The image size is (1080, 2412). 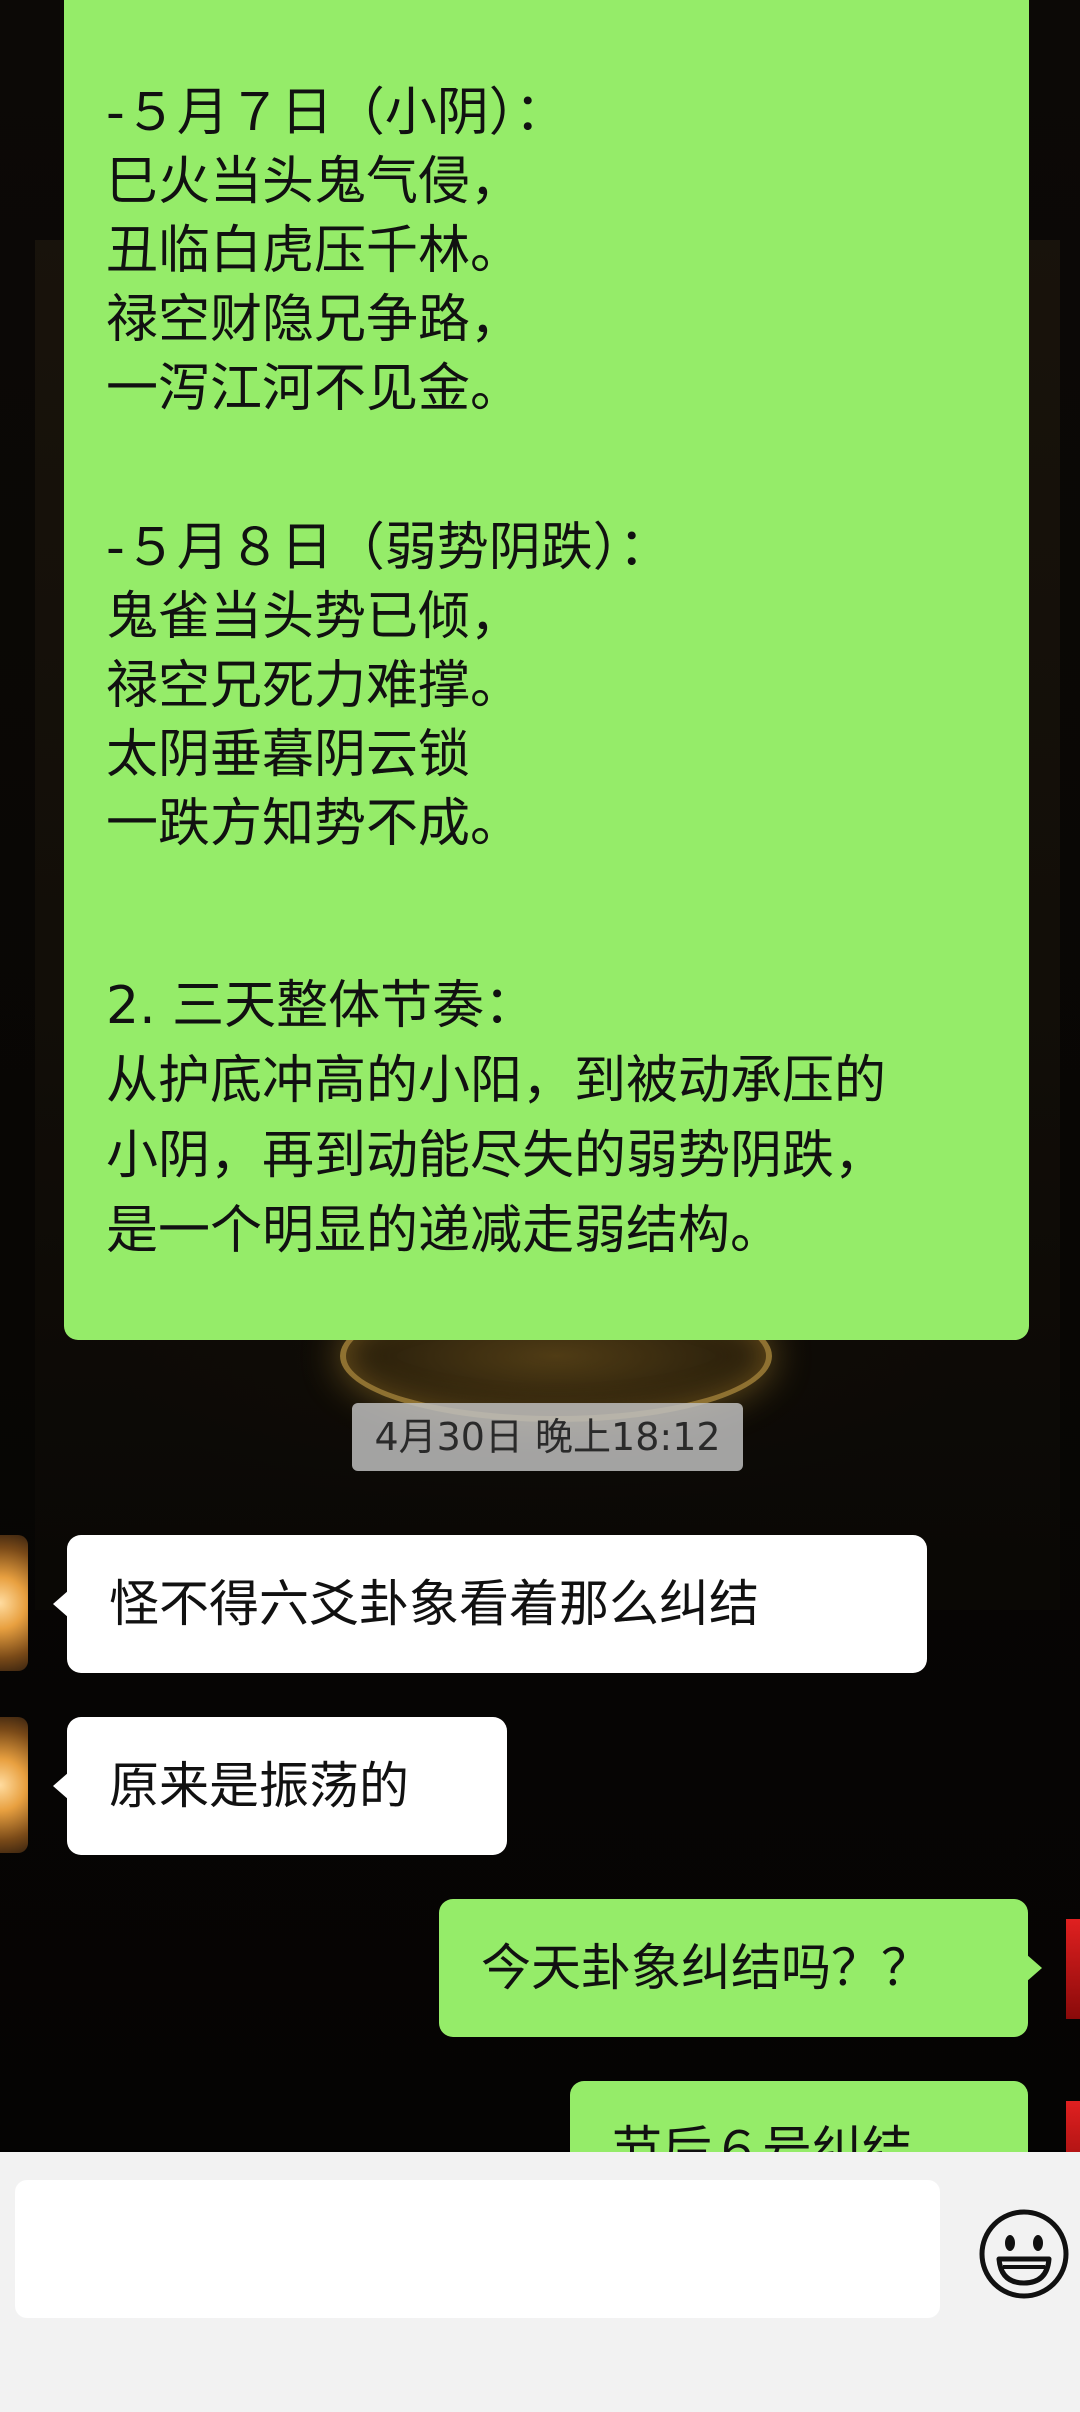 What do you see at coordinates (314, 320) in the screenshot?
I see `message-line: 禄空财隐兄争路，` at bounding box center [314, 320].